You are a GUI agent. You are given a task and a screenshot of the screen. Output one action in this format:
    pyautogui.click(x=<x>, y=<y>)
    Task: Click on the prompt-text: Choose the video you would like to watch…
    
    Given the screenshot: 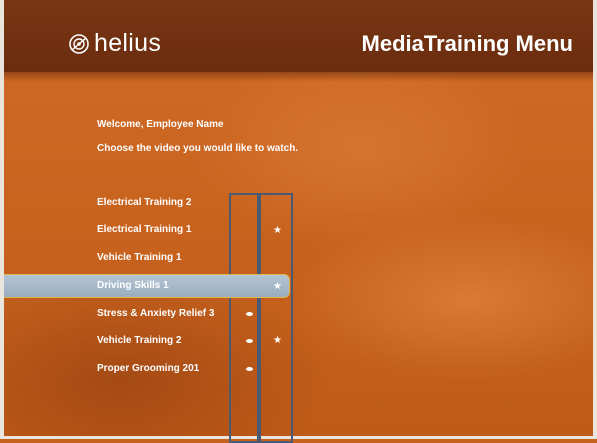 What is the action you would take?
    pyautogui.click(x=198, y=148)
    